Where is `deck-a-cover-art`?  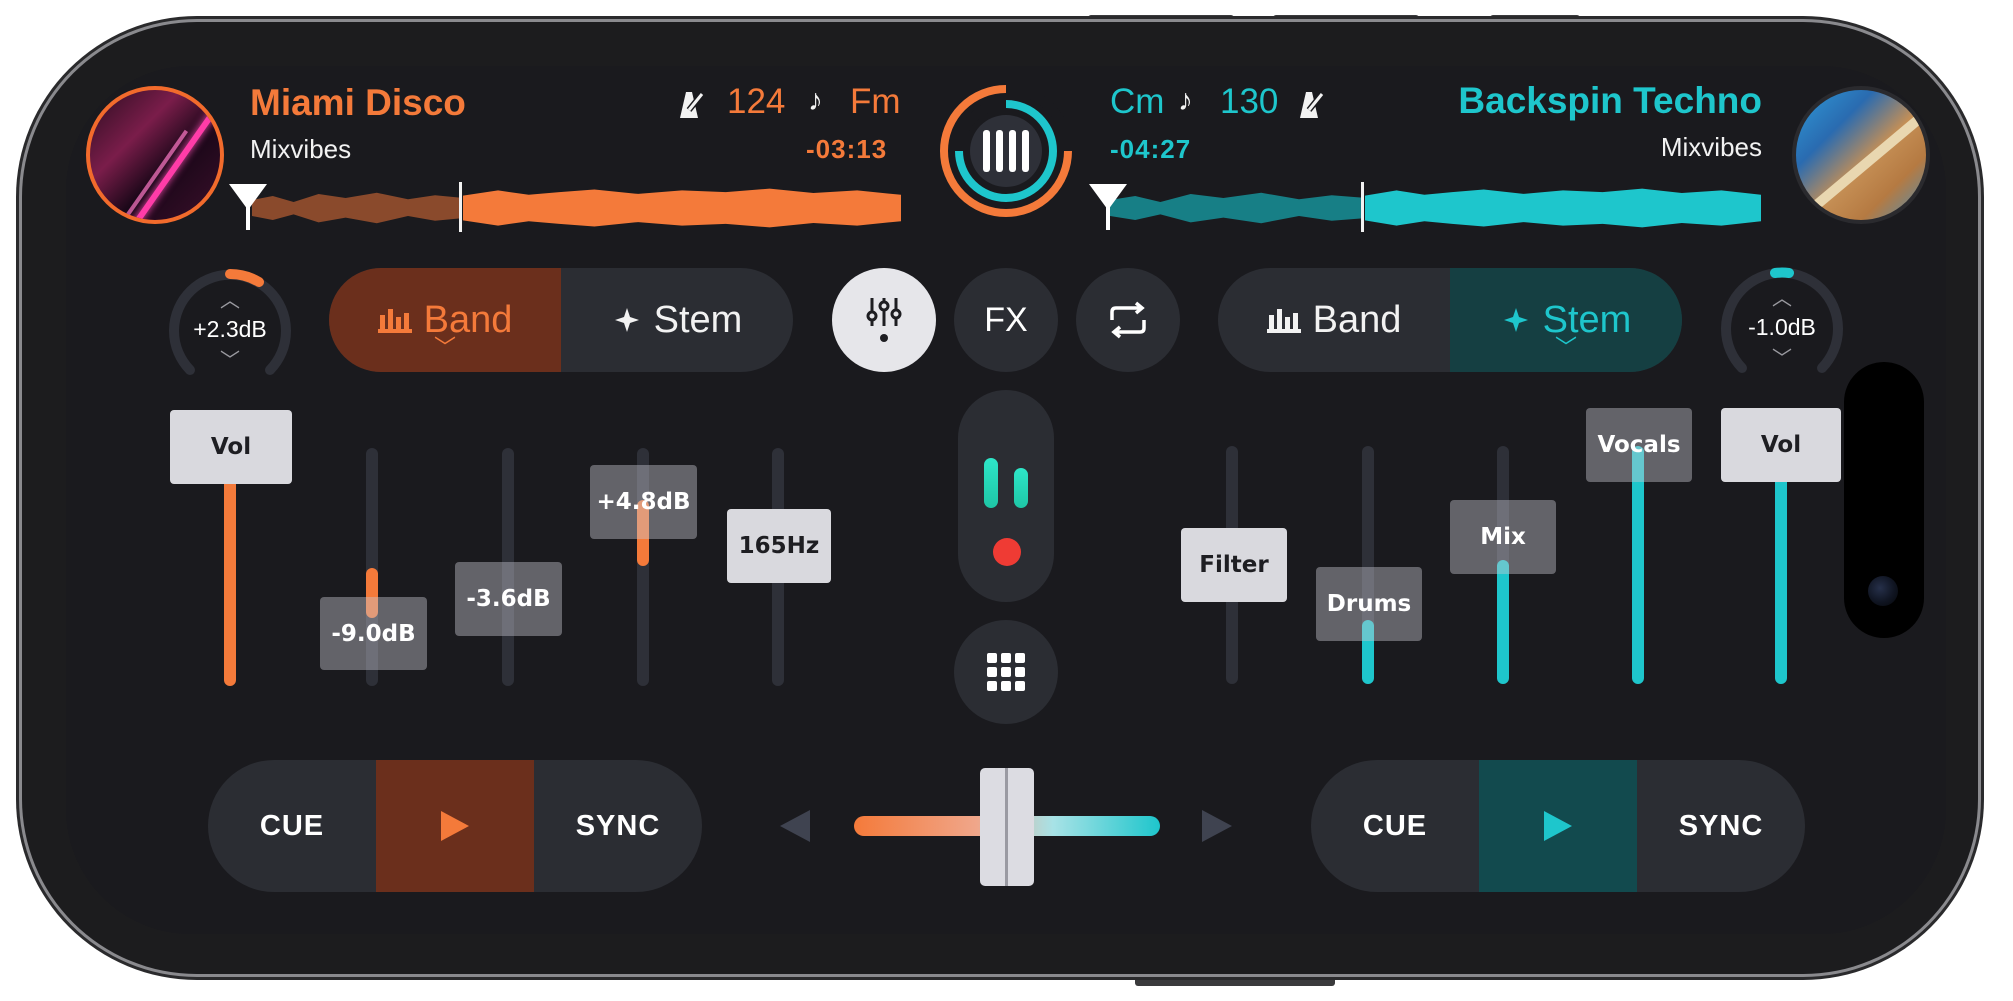 deck-a-cover-art is located at coordinates (155, 155).